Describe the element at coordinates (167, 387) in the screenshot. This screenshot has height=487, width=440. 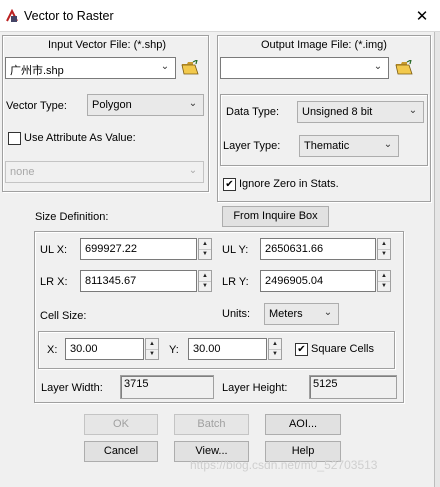
I see `layer-width-readout: 3715` at that location.